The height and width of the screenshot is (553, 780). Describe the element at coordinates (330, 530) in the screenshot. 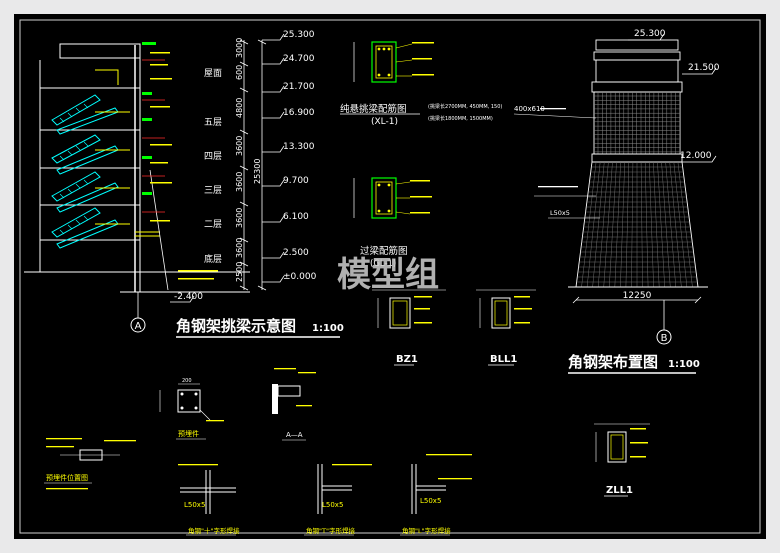

I see `t-joint-label: 角钢"T"字形焊接` at that location.